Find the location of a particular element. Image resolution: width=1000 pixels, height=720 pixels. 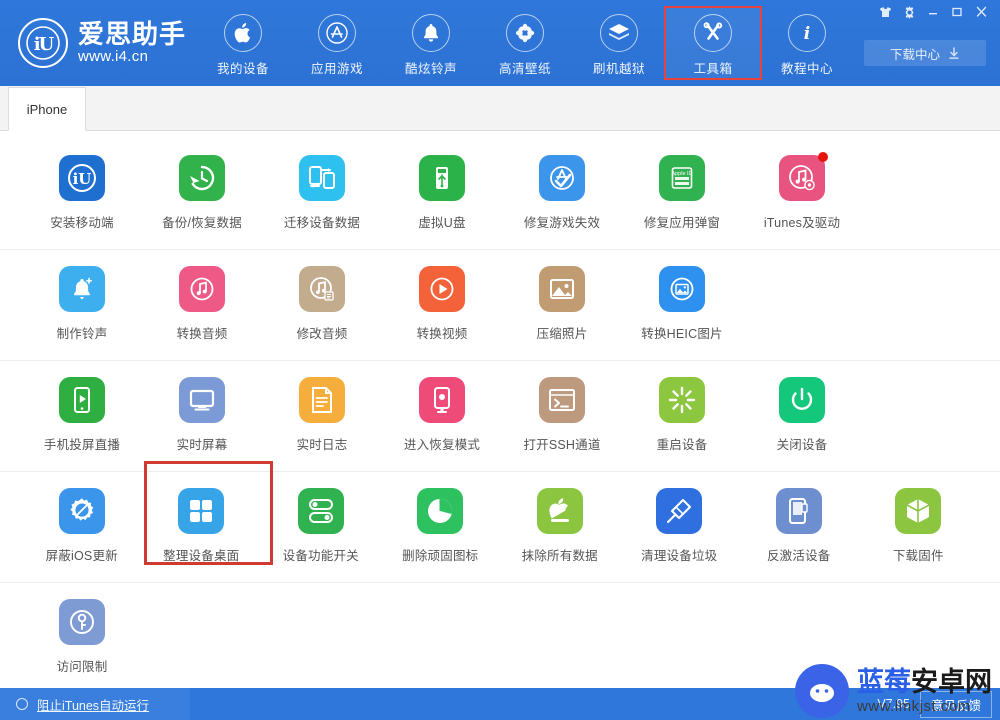

nav-label: 刷机越狱 is located at coordinates (618, 69).